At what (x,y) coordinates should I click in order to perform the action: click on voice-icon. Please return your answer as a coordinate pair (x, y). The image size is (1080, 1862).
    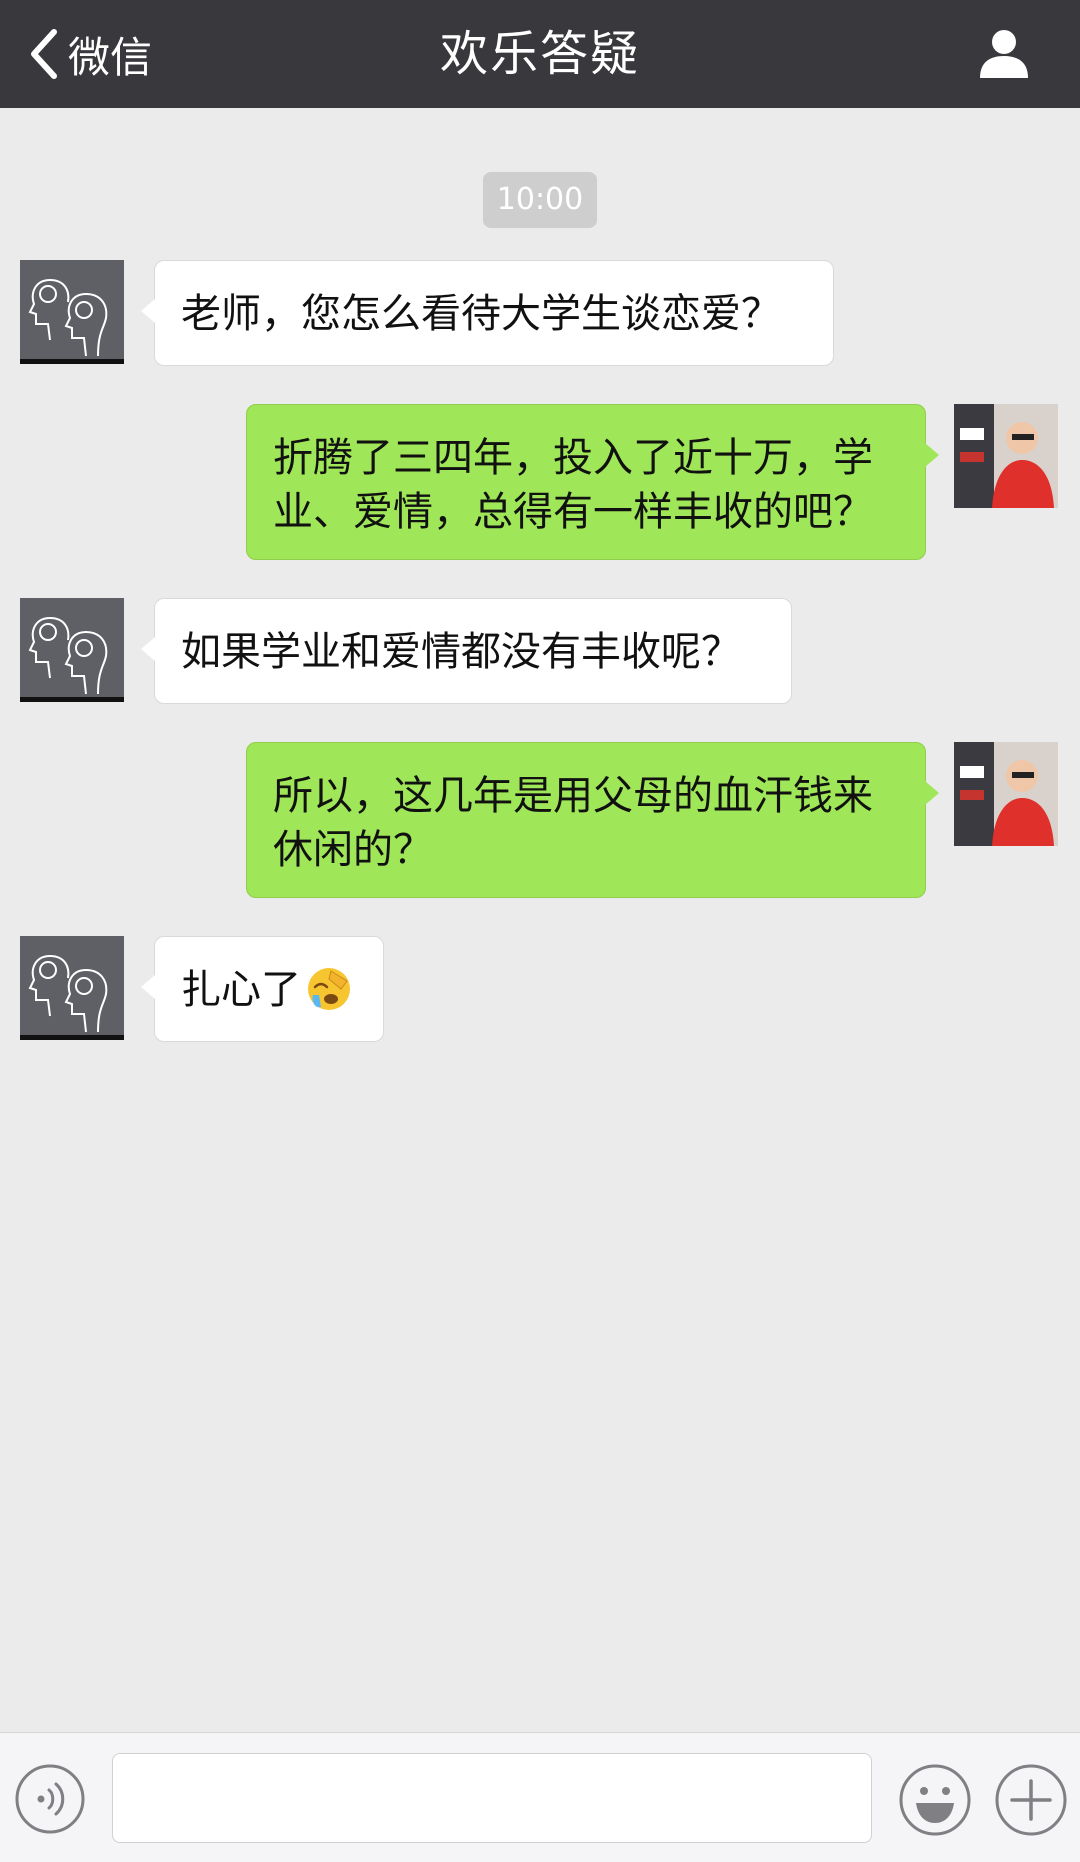
    Looking at the image, I should click on (50, 1801).